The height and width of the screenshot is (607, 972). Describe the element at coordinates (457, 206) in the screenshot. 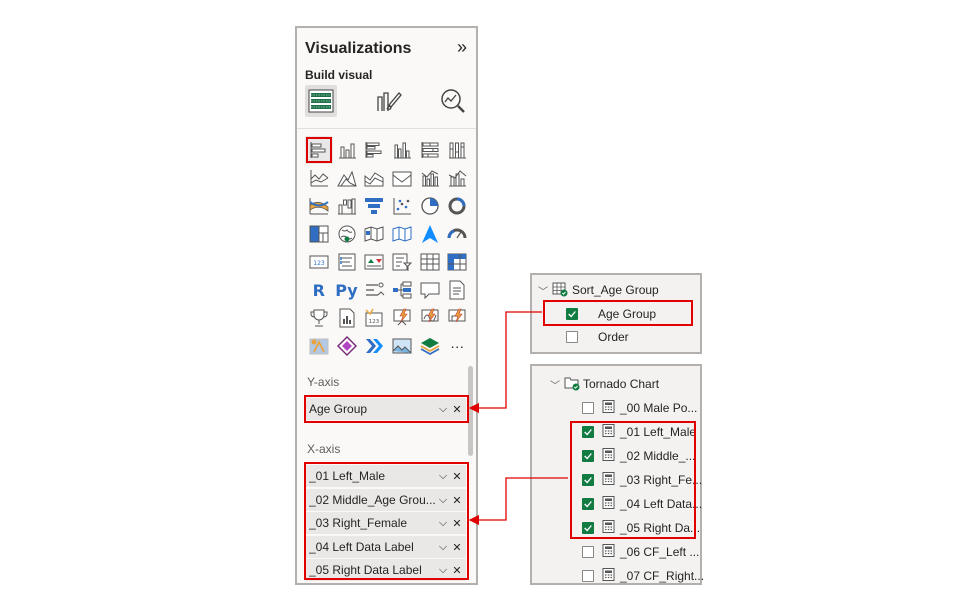

I see `donut-chart-visual` at that location.